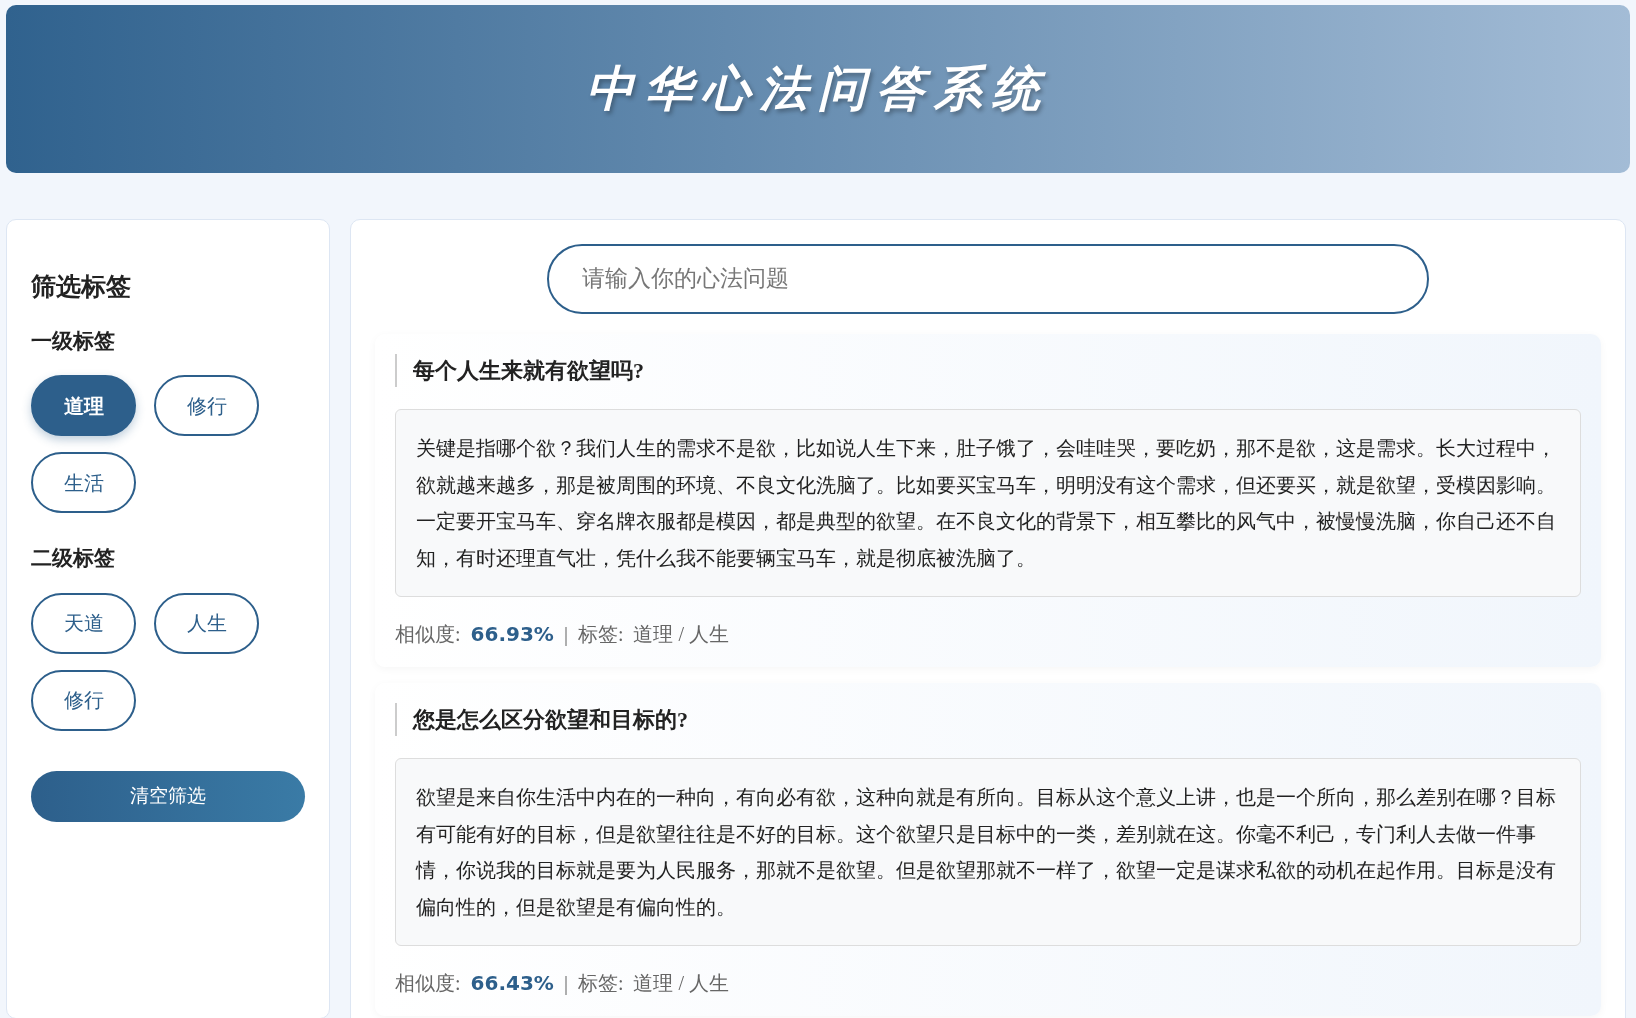 This screenshot has width=1636, height=1018. Describe the element at coordinates (73, 341) in the screenshot. I see `group-title: 一级标签` at that location.